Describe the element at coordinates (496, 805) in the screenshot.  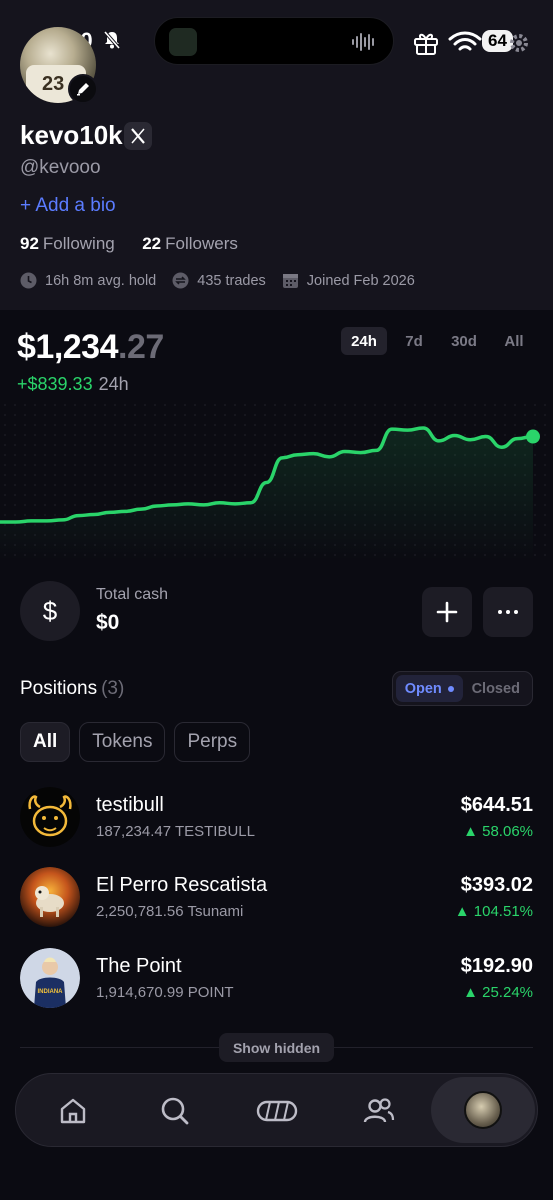
I see `position-value: $644.51` at that location.